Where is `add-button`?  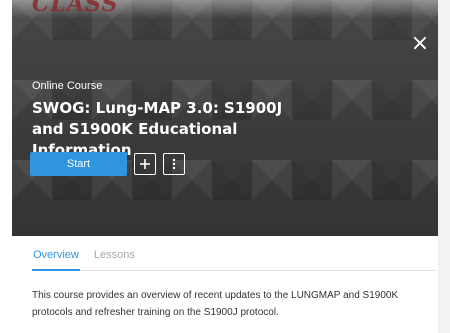
add-button is located at coordinates (145, 164).